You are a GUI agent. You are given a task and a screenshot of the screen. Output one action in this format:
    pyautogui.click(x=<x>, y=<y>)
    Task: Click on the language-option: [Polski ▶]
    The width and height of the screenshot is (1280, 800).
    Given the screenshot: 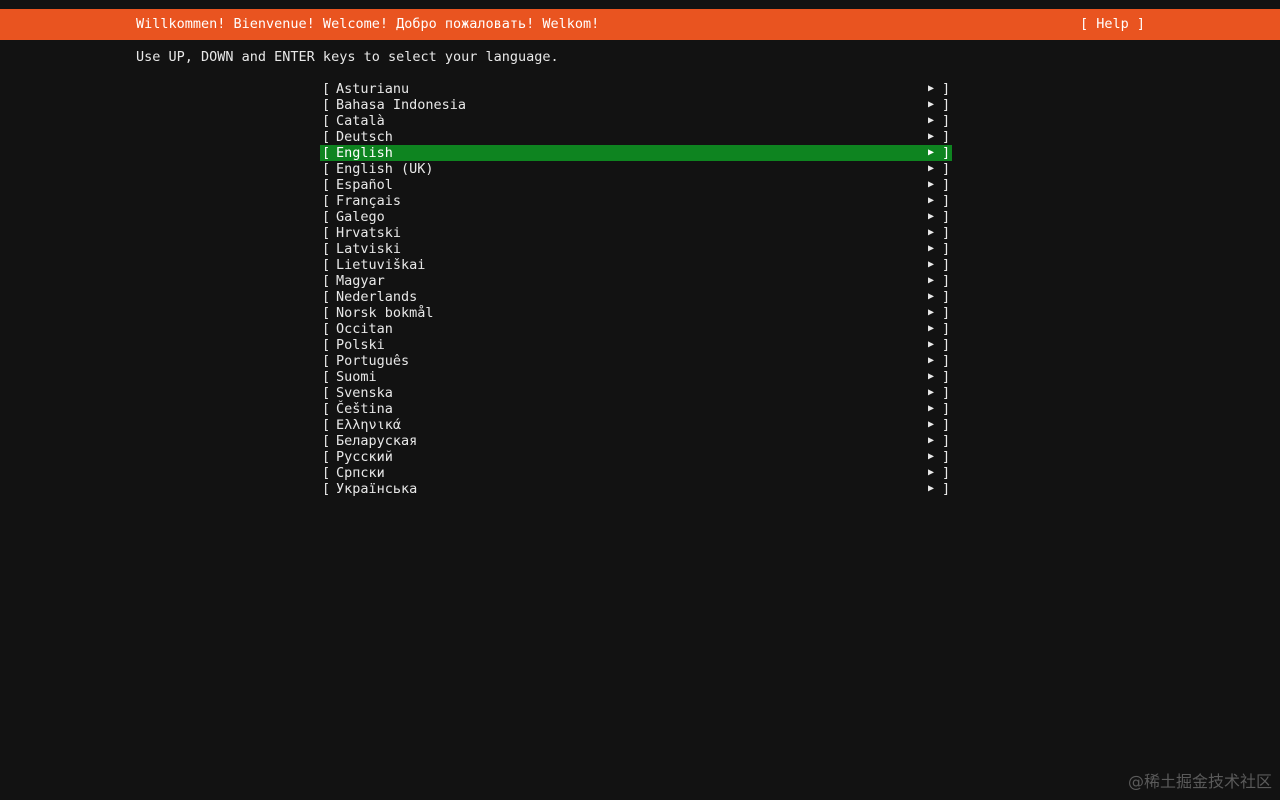 What is the action you would take?
    pyautogui.click(x=636, y=345)
    